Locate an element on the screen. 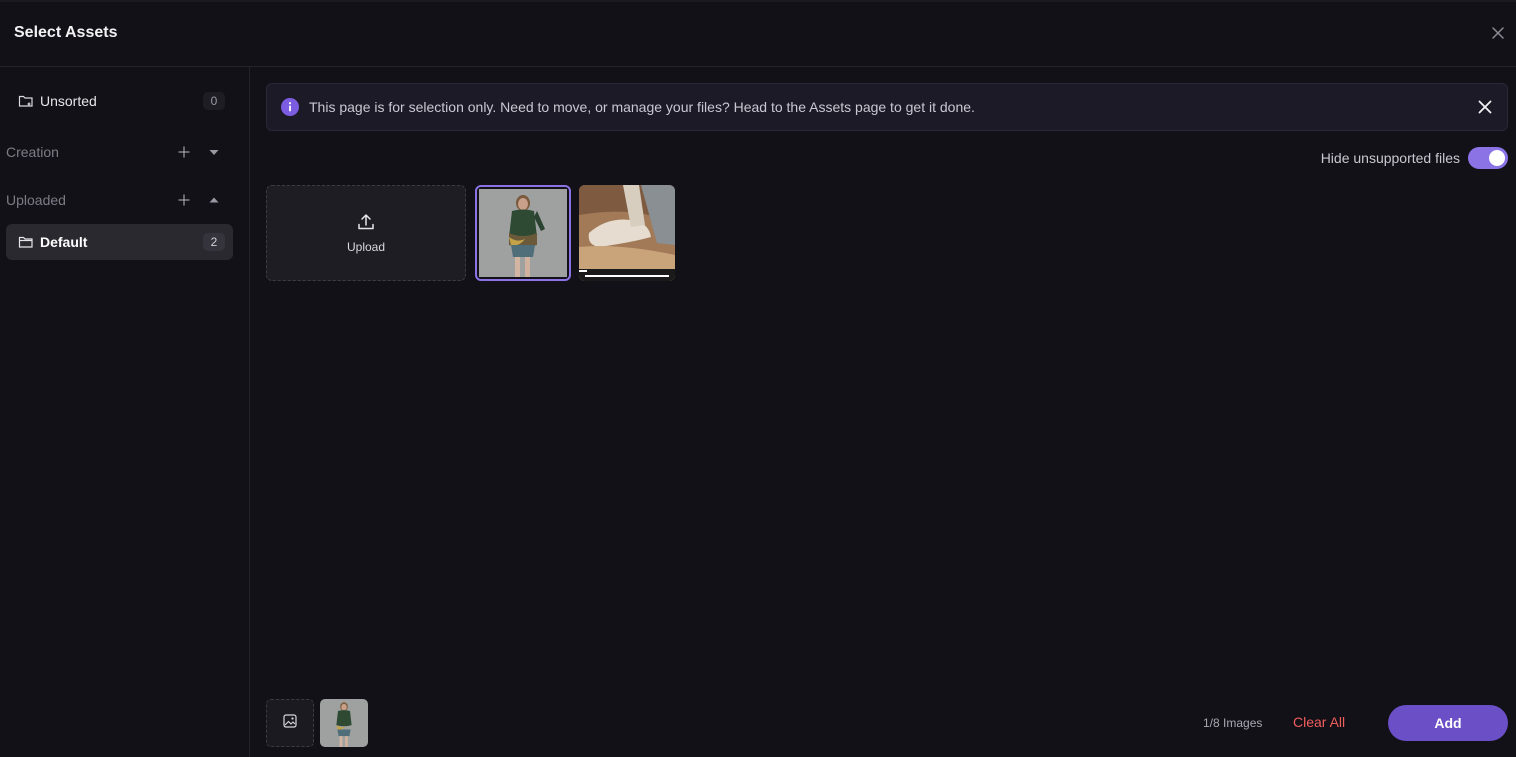 This screenshot has width=1516, height=757. sidebar-item-default: Default 2 is located at coordinates (119, 242).